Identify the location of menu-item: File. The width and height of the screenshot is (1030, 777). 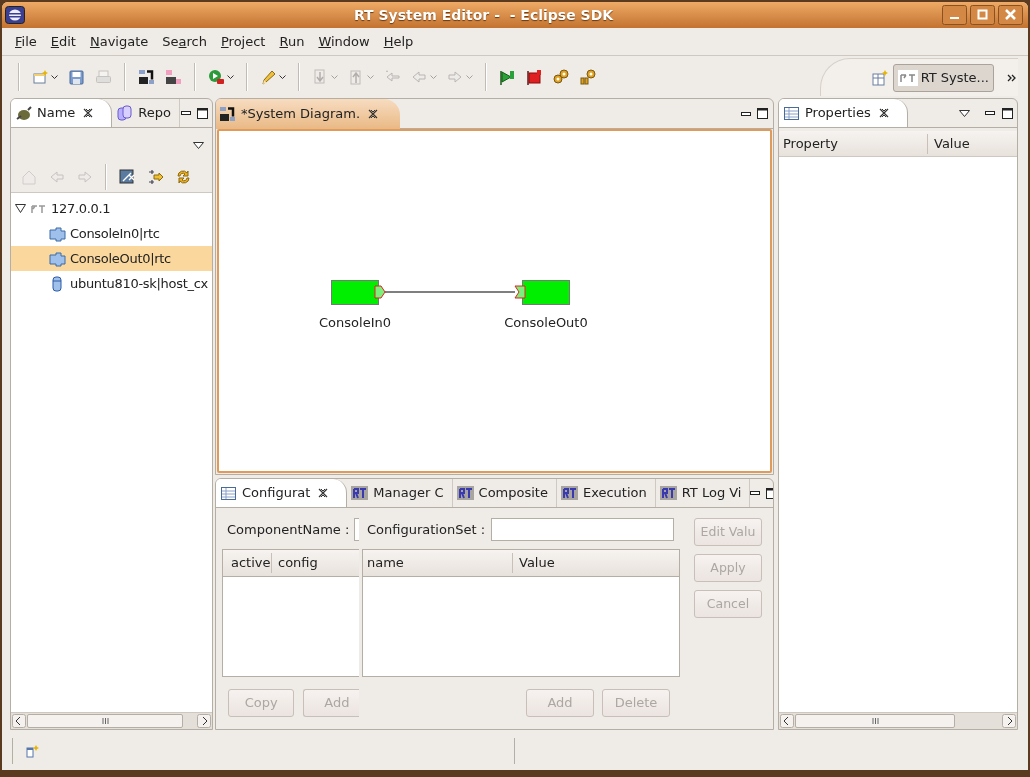
(26, 41).